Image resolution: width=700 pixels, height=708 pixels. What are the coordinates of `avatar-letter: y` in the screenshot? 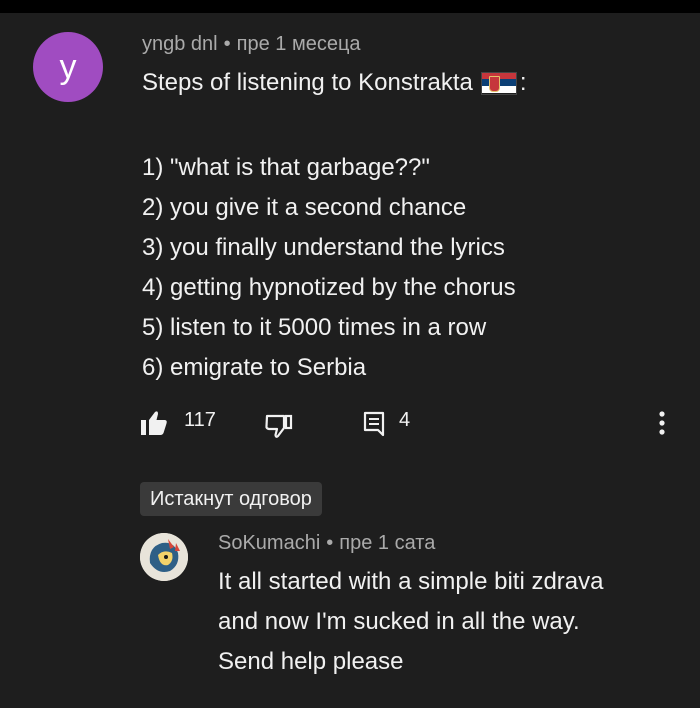 It's located at (68, 66).